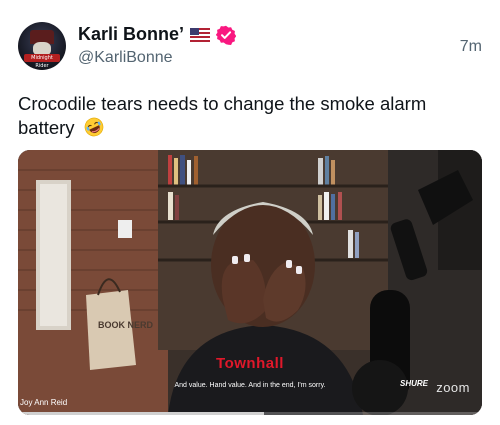  What do you see at coordinates (42, 46) in the screenshot?
I see `author-avatar: Midnight Rider` at bounding box center [42, 46].